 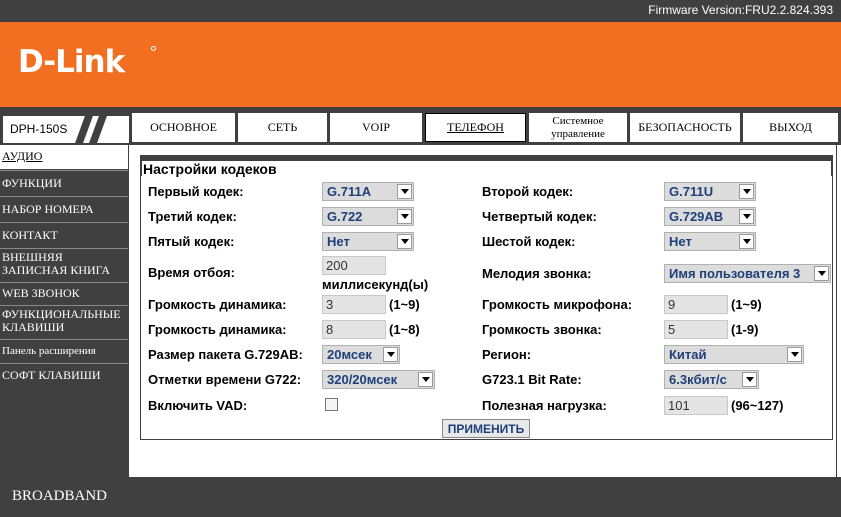 What do you see at coordinates (153, 48) in the screenshot?
I see `logo-registered-dot` at bounding box center [153, 48].